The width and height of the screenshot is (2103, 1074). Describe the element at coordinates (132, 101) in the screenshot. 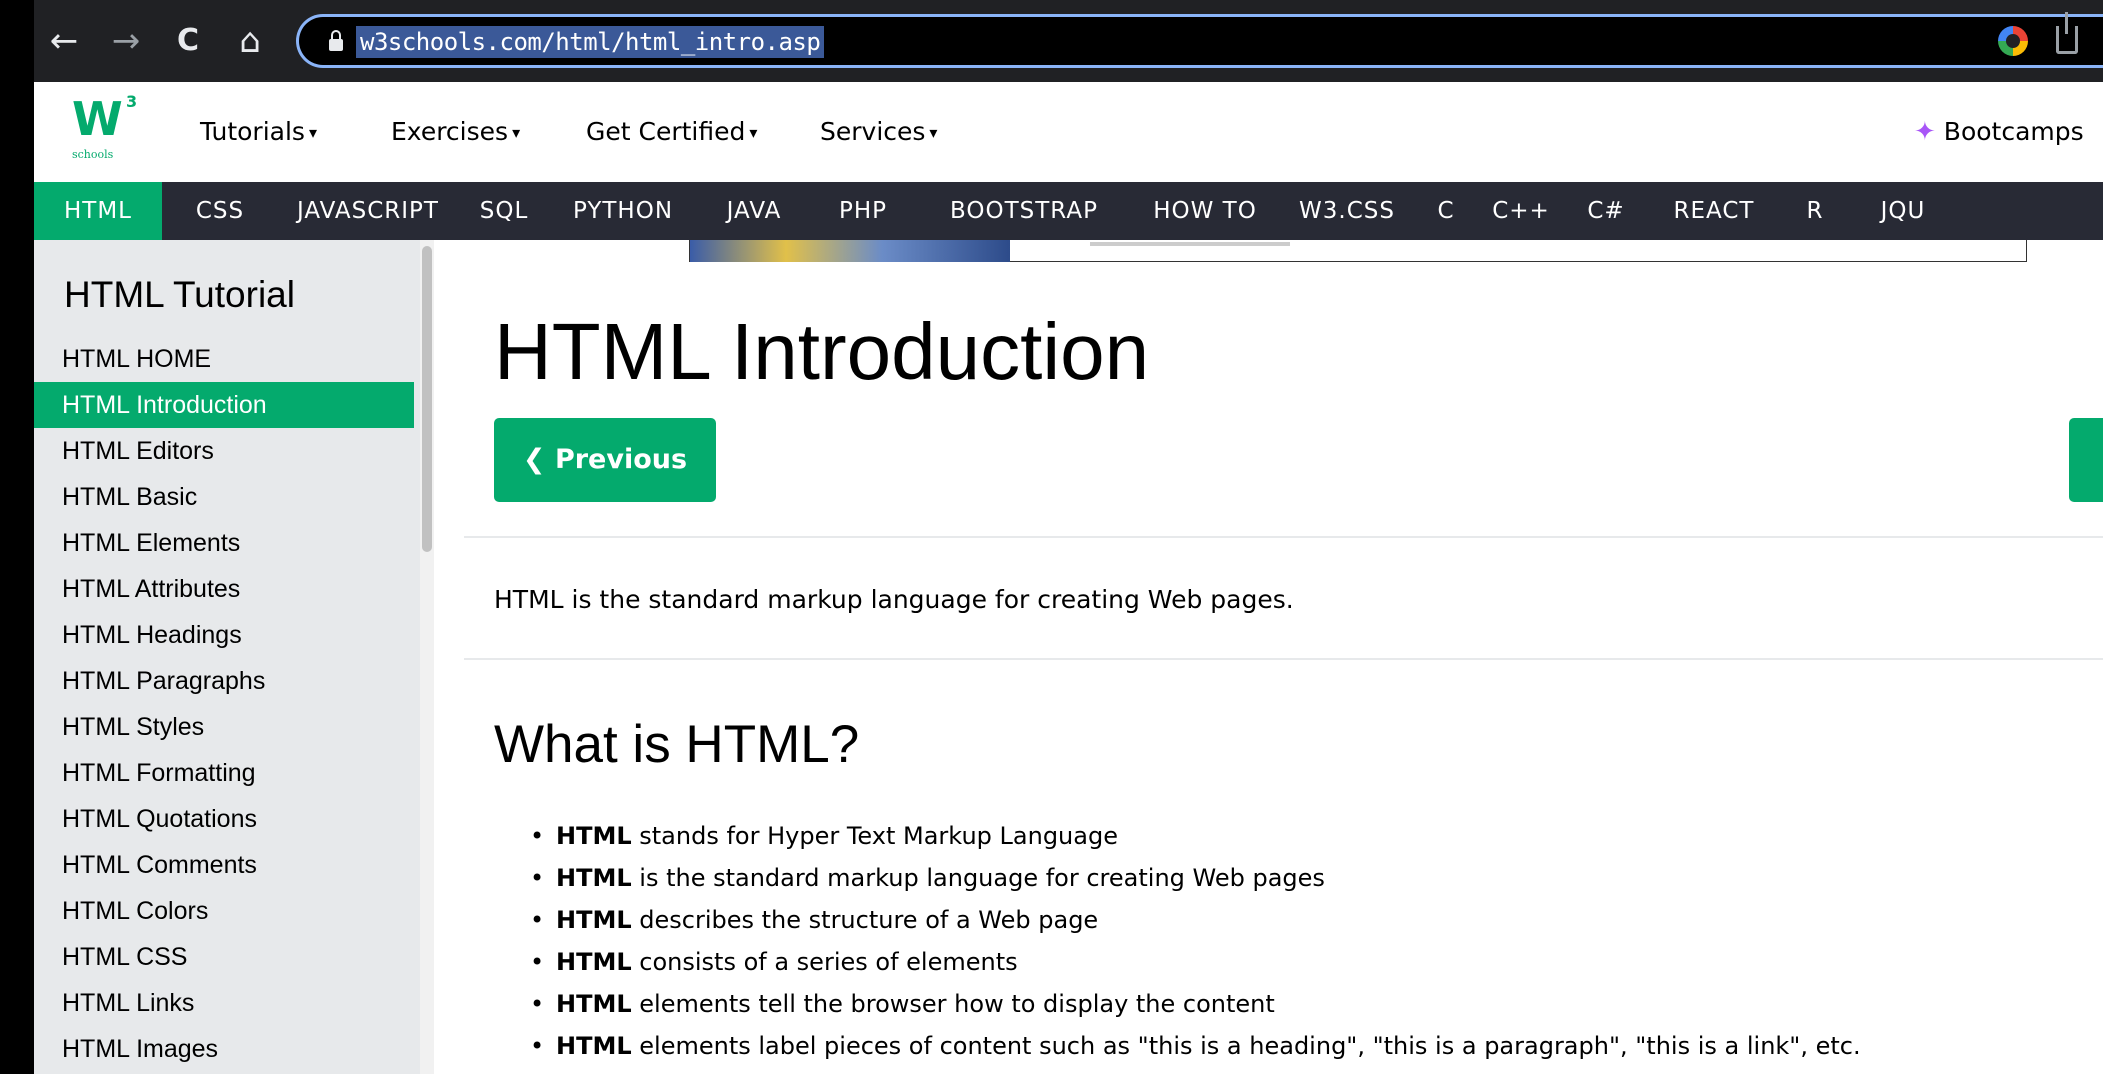

I see `logo-sup: 3` at that location.